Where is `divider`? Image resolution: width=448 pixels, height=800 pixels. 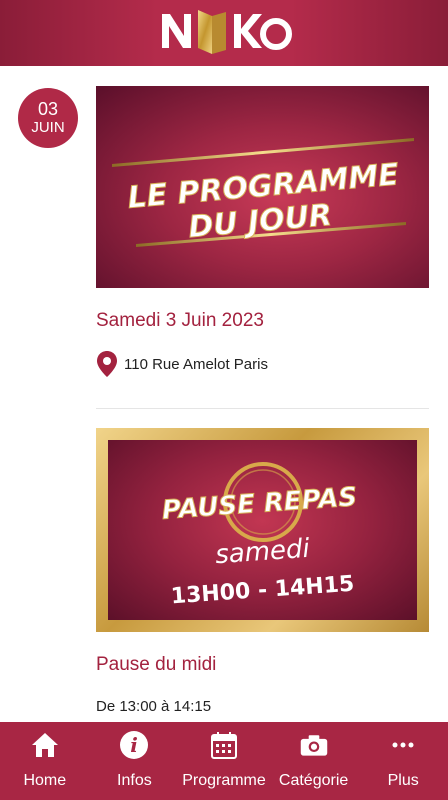
divider is located at coordinates (262, 408).